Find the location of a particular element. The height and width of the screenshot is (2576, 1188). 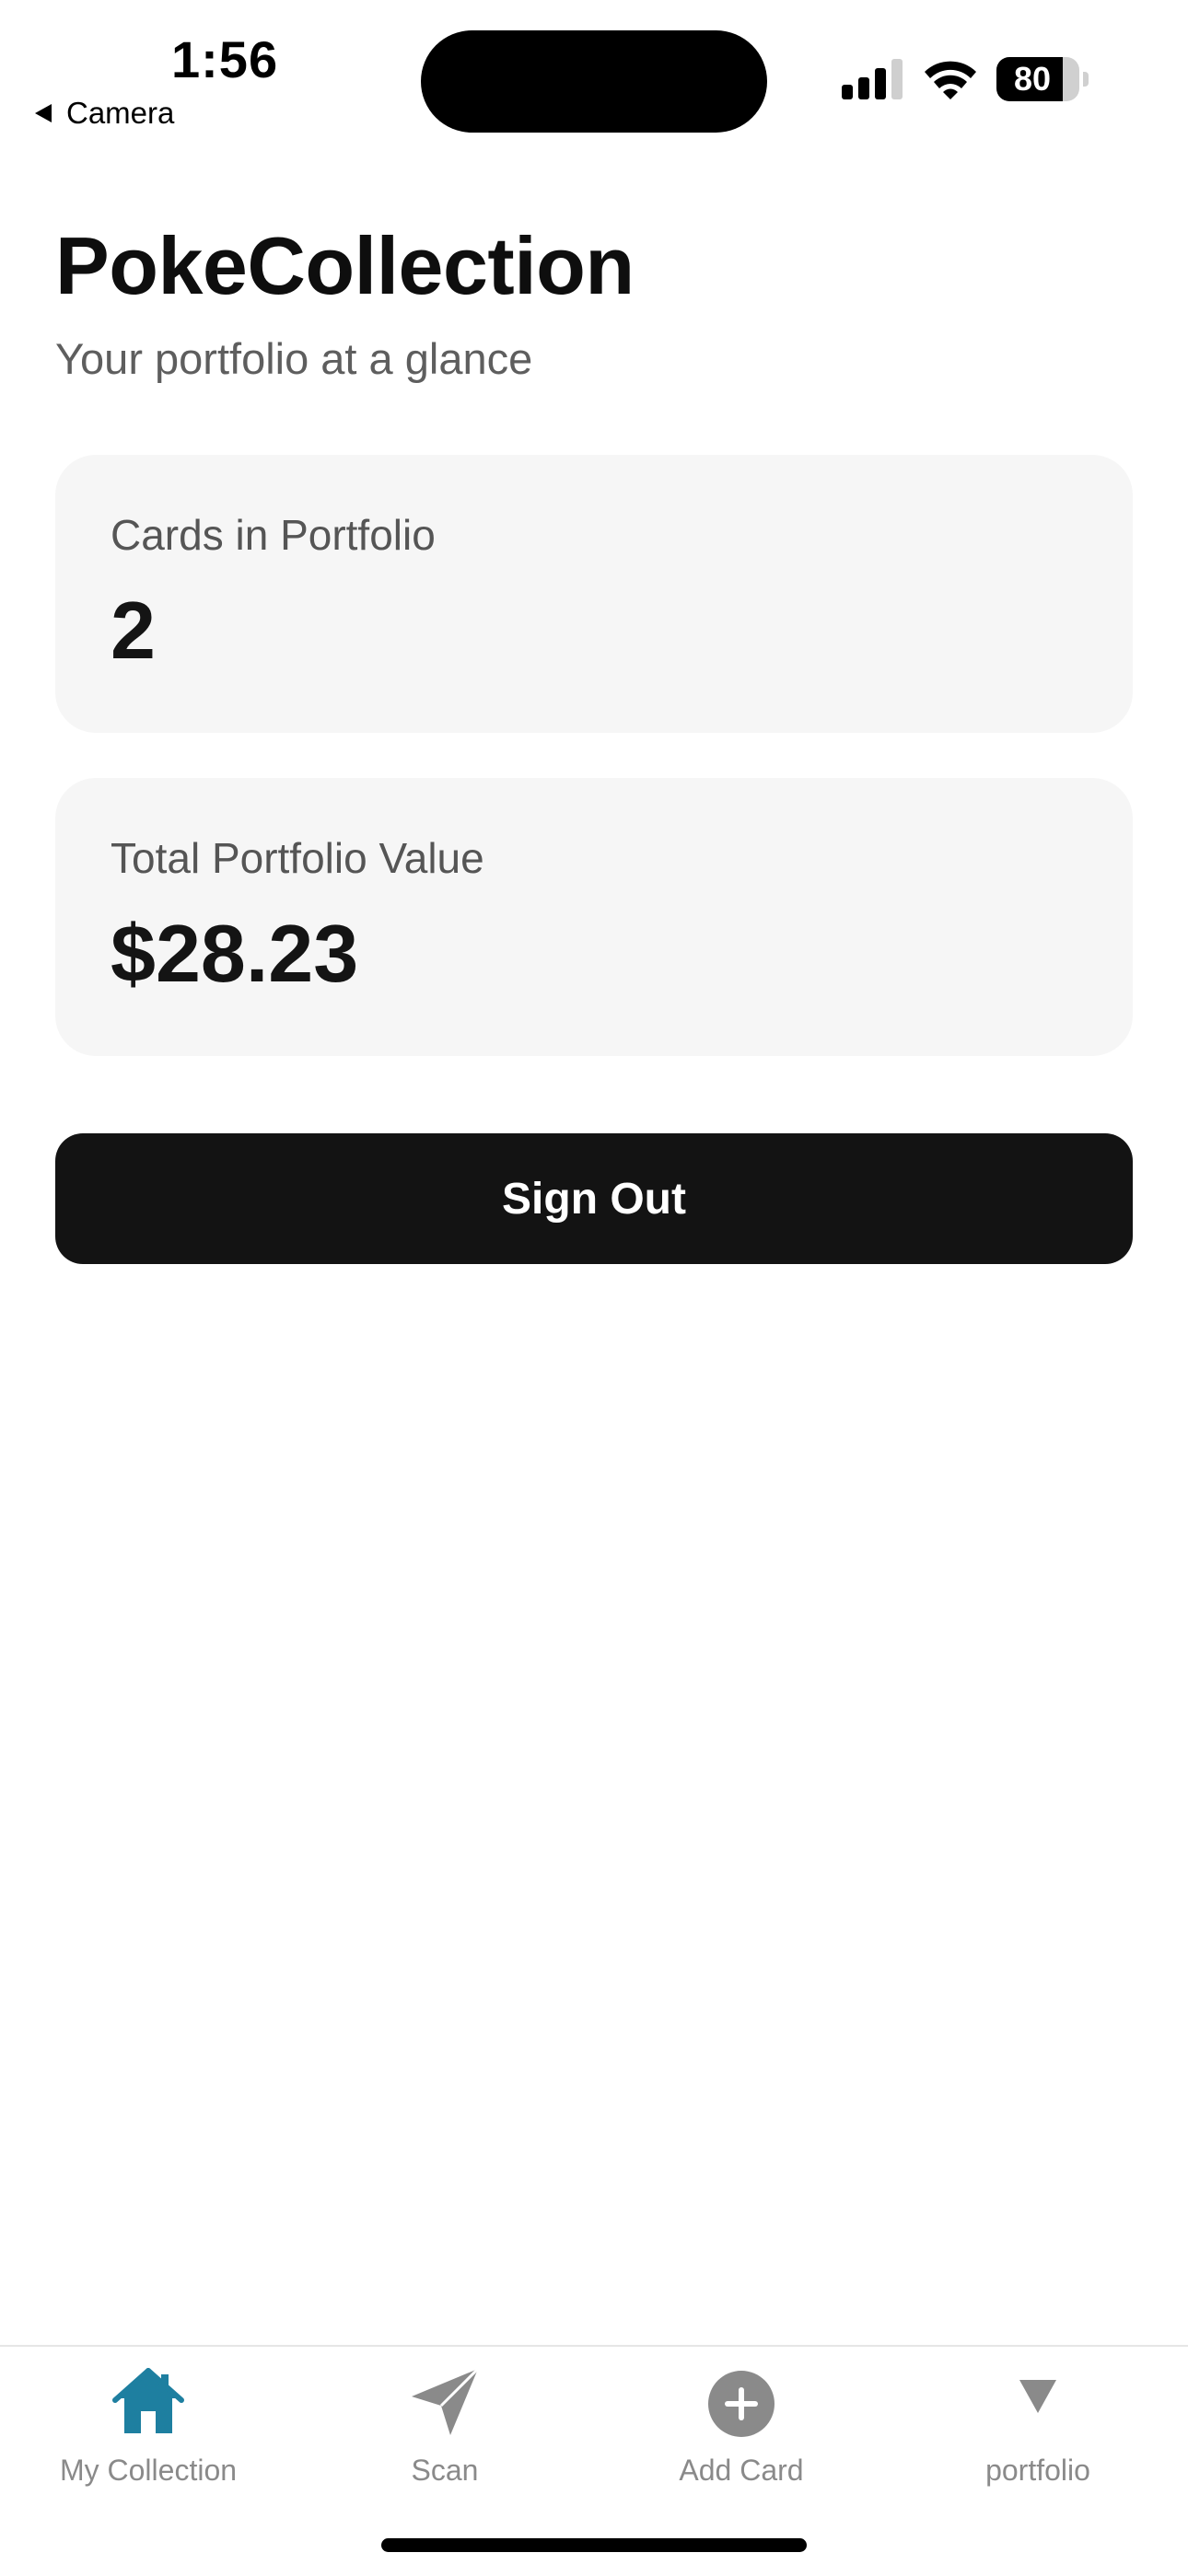

tab-scan: Scan is located at coordinates (445, 2426).